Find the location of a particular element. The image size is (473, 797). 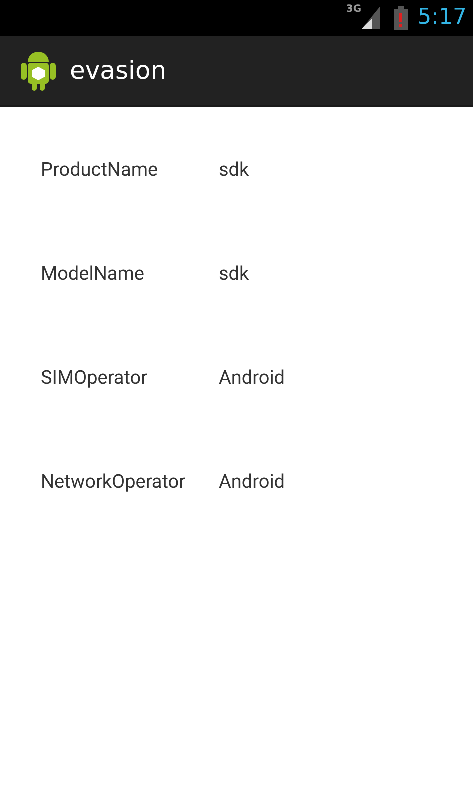

network-type: 3G is located at coordinates (354, 10).